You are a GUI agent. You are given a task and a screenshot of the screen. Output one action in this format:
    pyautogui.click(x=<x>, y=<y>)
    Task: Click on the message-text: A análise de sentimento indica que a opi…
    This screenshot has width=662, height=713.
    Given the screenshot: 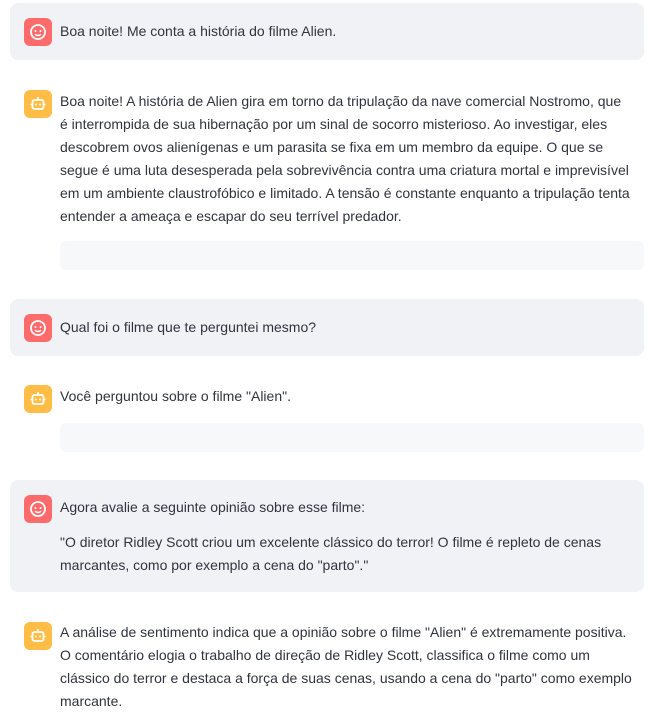 What is the action you would take?
    pyautogui.click(x=346, y=667)
    